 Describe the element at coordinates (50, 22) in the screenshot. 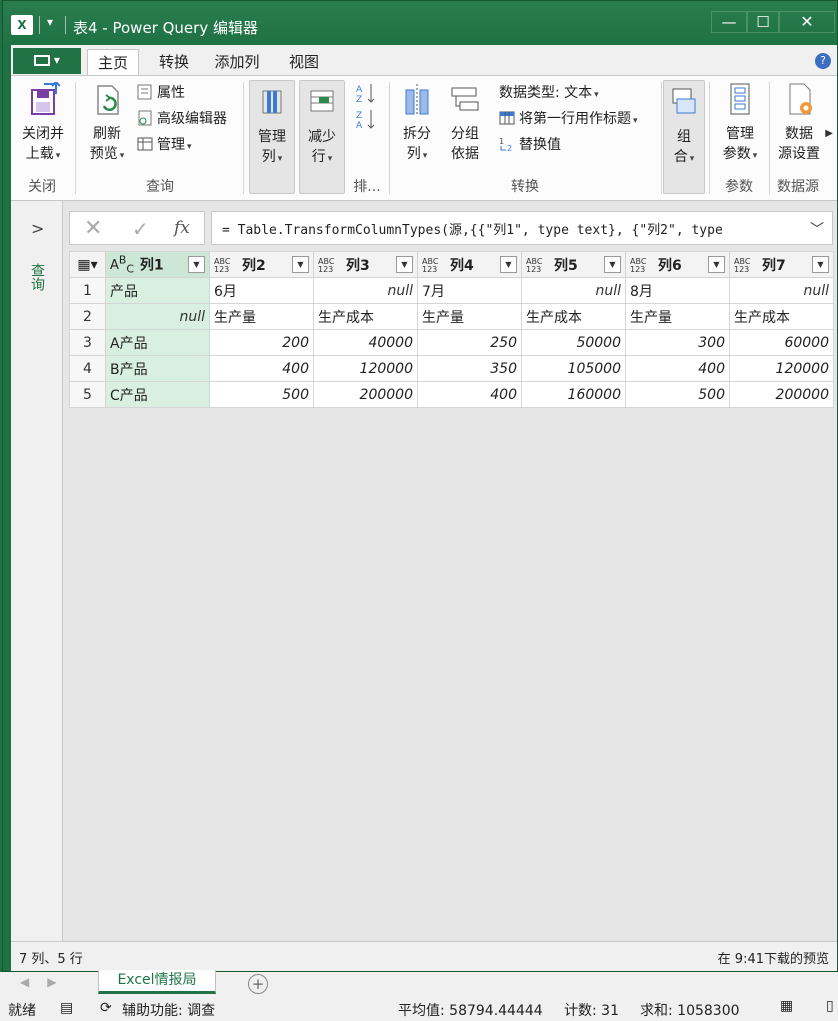

I see `quick-access-dropdown-icon: ▾` at that location.